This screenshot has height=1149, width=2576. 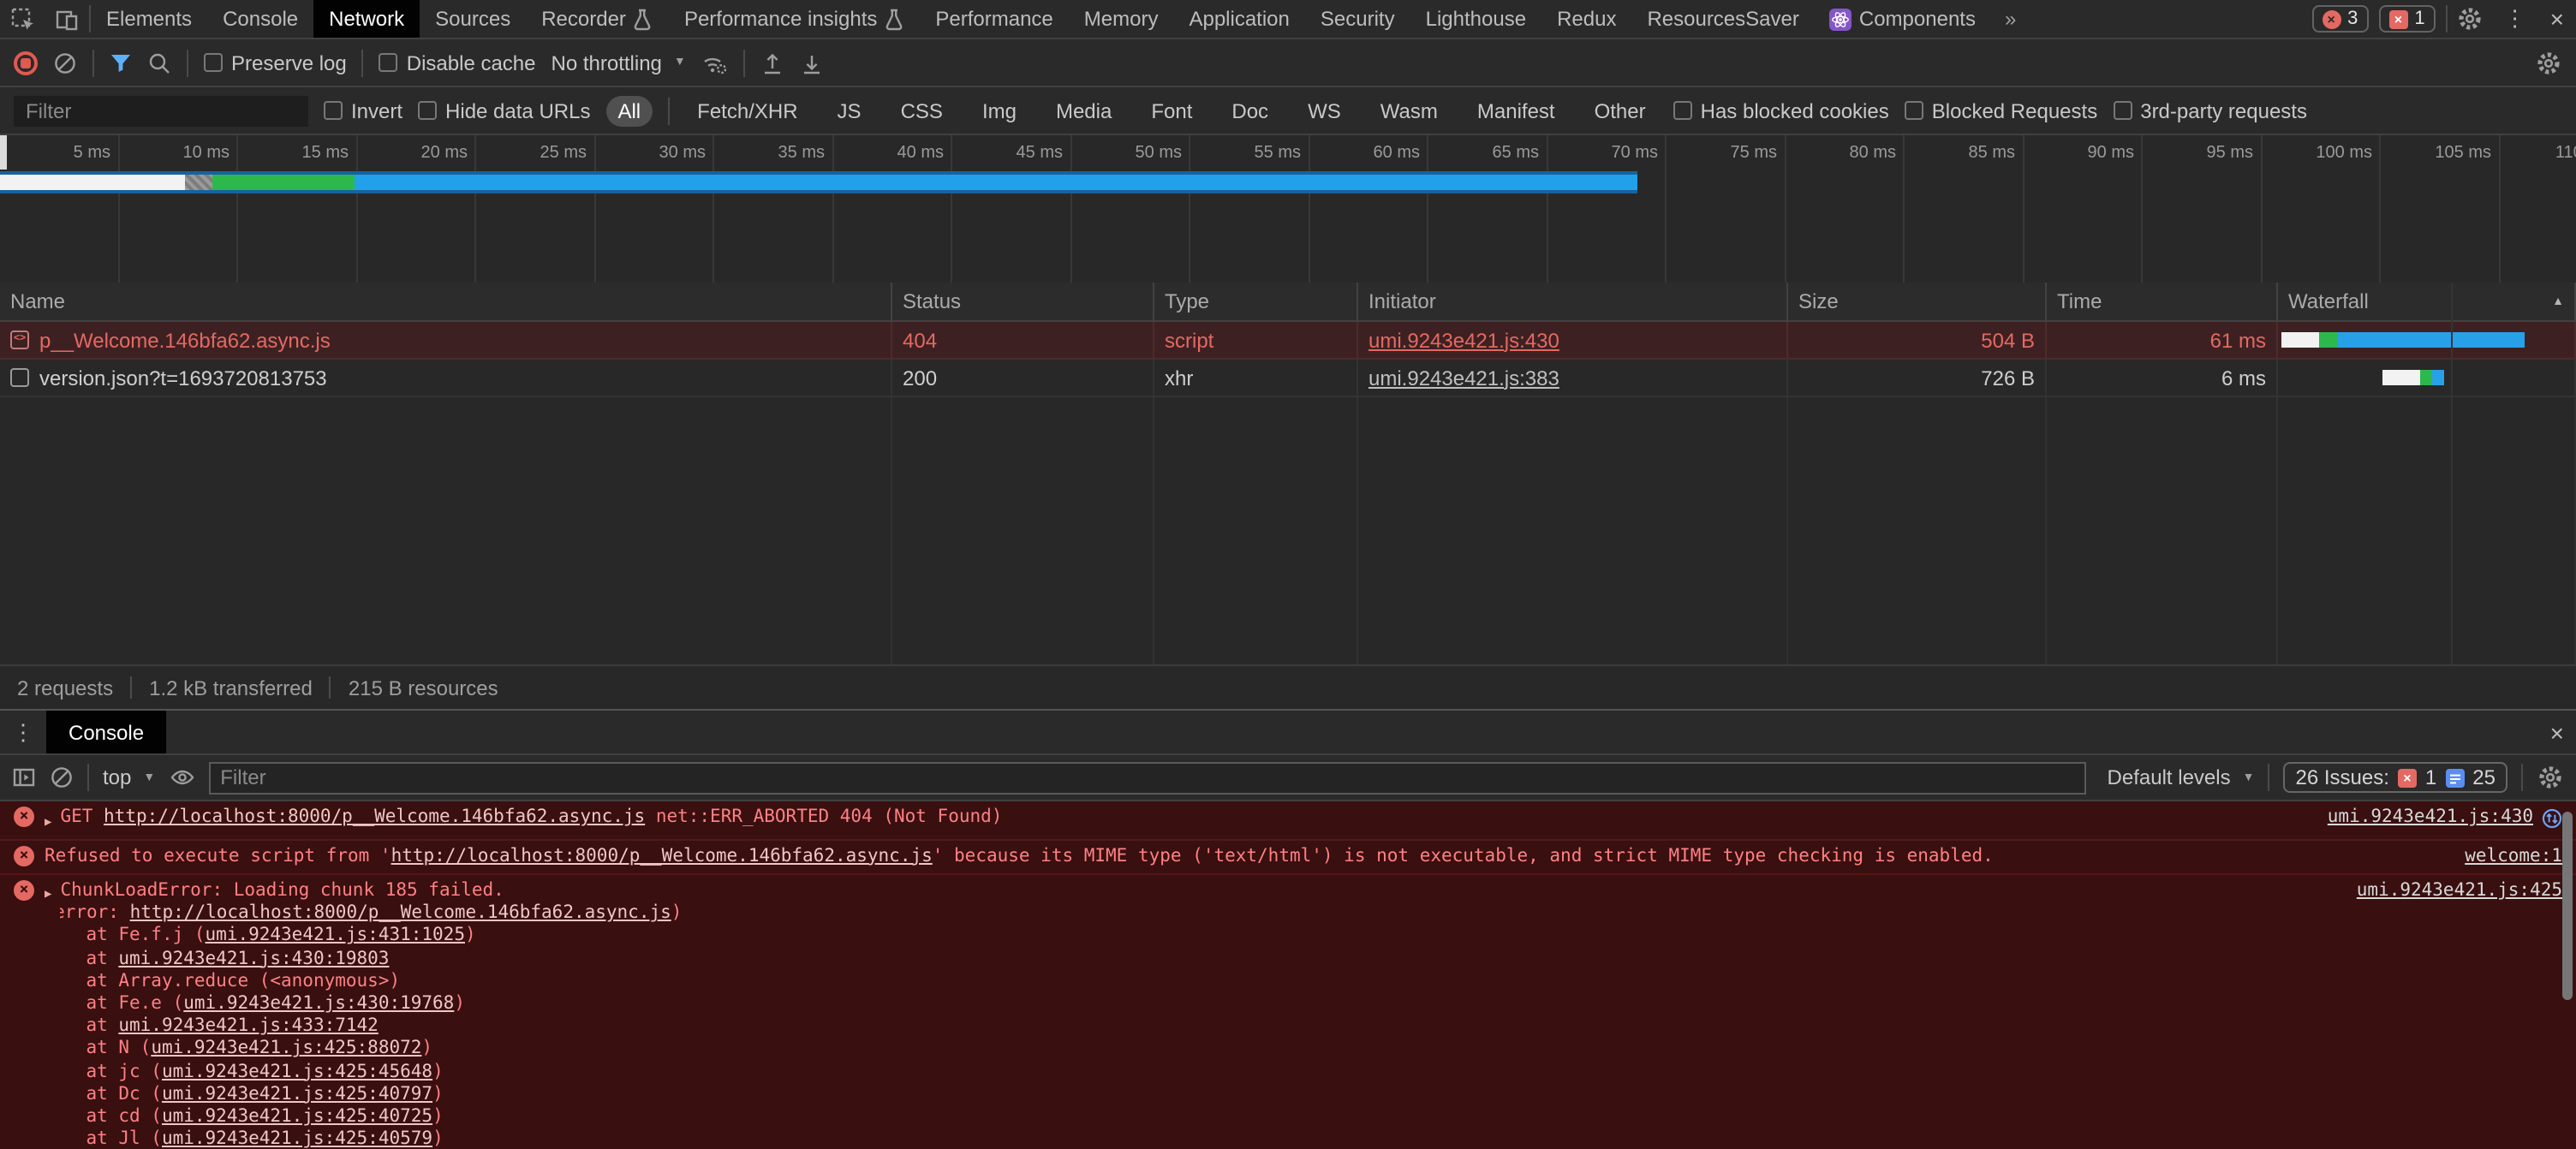 What do you see at coordinates (1256, 341) in the screenshot?
I see `request-row-type: script` at bounding box center [1256, 341].